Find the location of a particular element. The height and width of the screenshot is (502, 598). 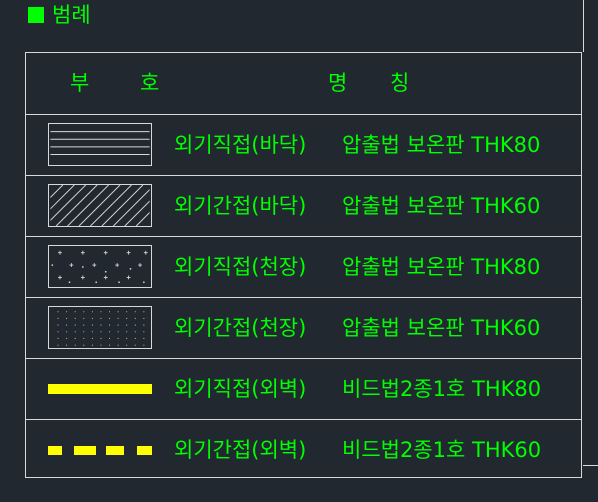

row-label: 외기직접(천장) is located at coordinates (240, 267).